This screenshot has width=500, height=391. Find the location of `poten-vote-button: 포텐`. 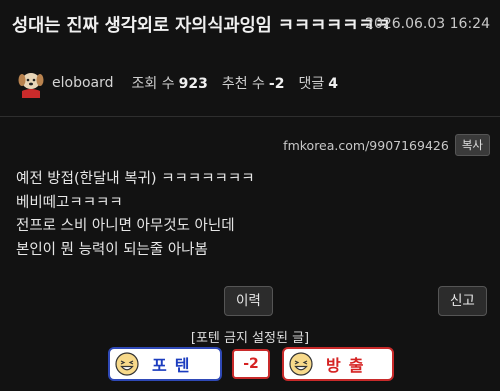

poten-vote-button: 포텐 is located at coordinates (165, 364).